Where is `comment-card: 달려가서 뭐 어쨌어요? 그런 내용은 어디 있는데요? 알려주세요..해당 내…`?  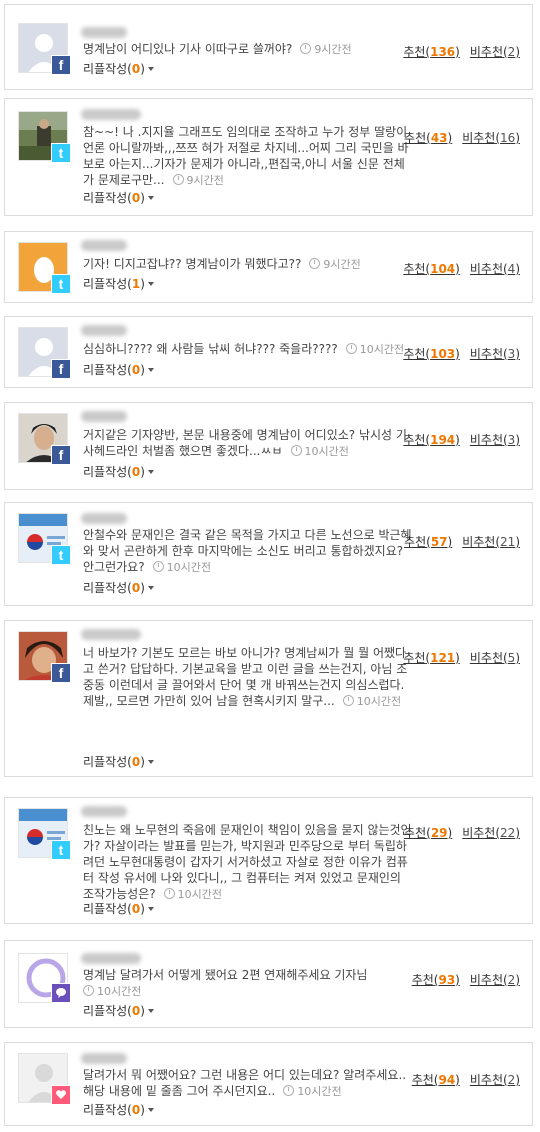
comment-card: 달려가서 뭐 어쨌어요? 그런 내용은 어디 있는데요? 알려주세요..해당 내… is located at coordinates (268, 1084).